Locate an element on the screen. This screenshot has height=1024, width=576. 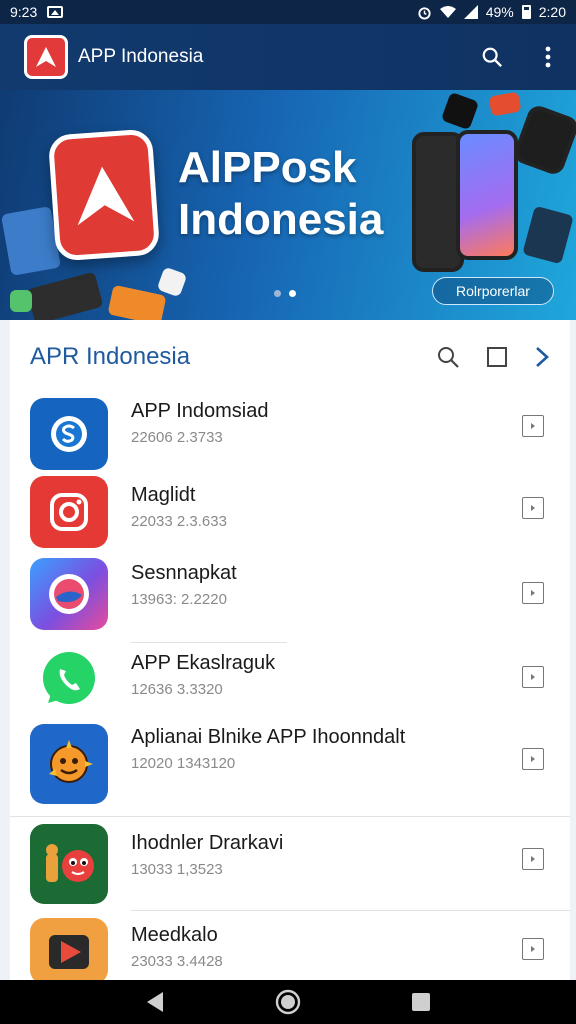
app-name: Meedkalo is located at coordinates (174, 935).